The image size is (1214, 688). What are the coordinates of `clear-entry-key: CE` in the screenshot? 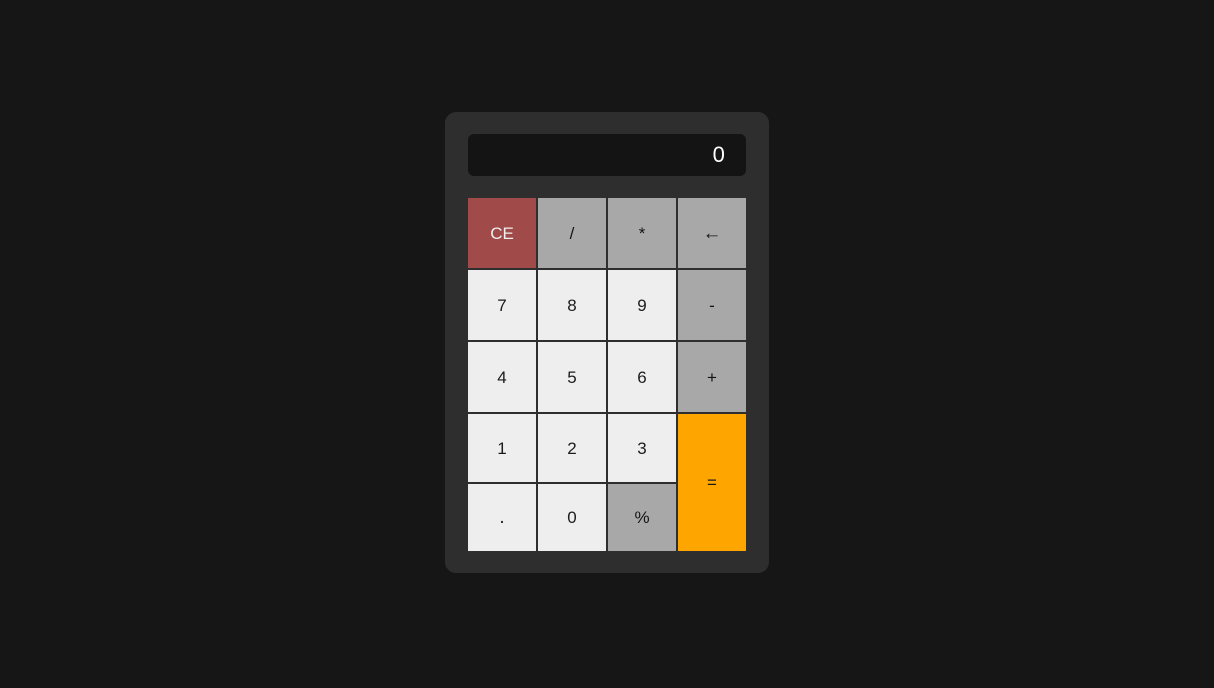 It's located at (502, 233).